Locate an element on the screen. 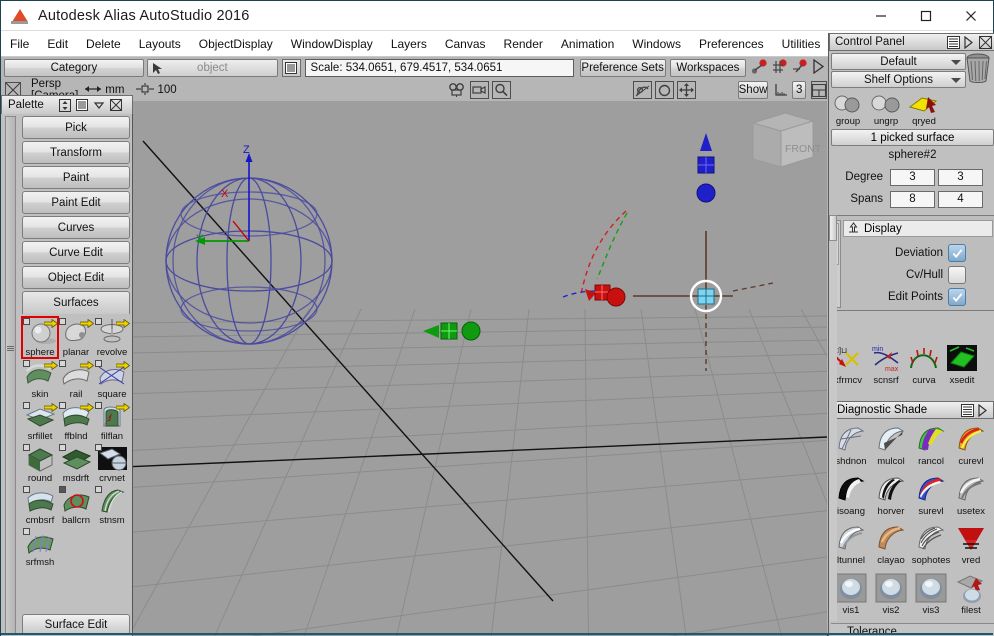 The image size is (994, 636). edit-tool-scnsrf: min max scnsrf is located at coordinates (886, 365).